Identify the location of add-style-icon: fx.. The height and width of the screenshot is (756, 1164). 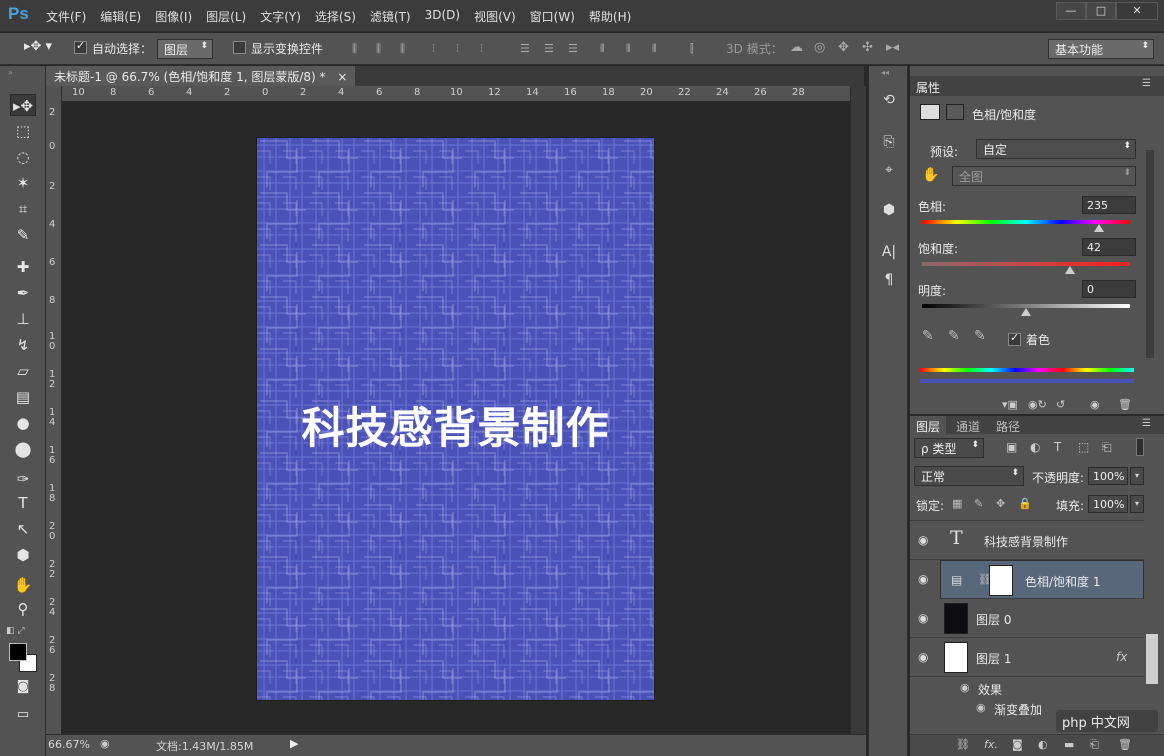
(991, 744).